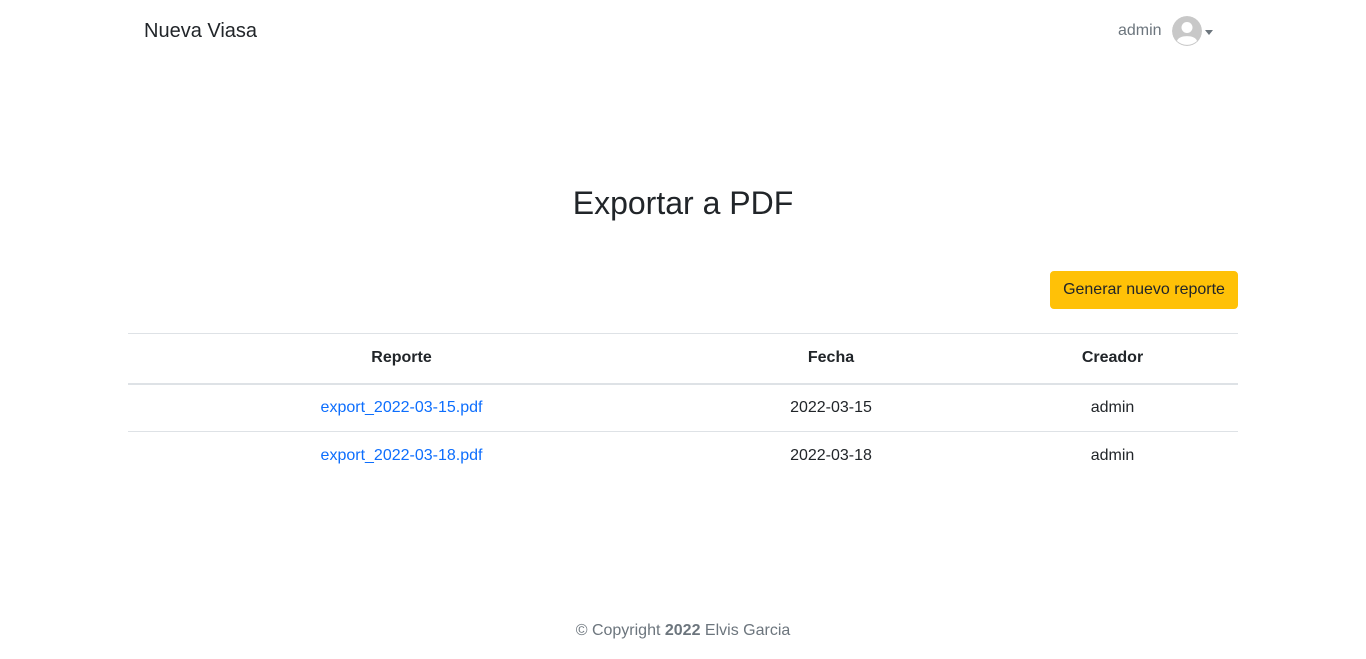 This screenshot has width=1366, height=659. What do you see at coordinates (683, 203) in the screenshot?
I see `page-title: Exportar a PDF` at bounding box center [683, 203].